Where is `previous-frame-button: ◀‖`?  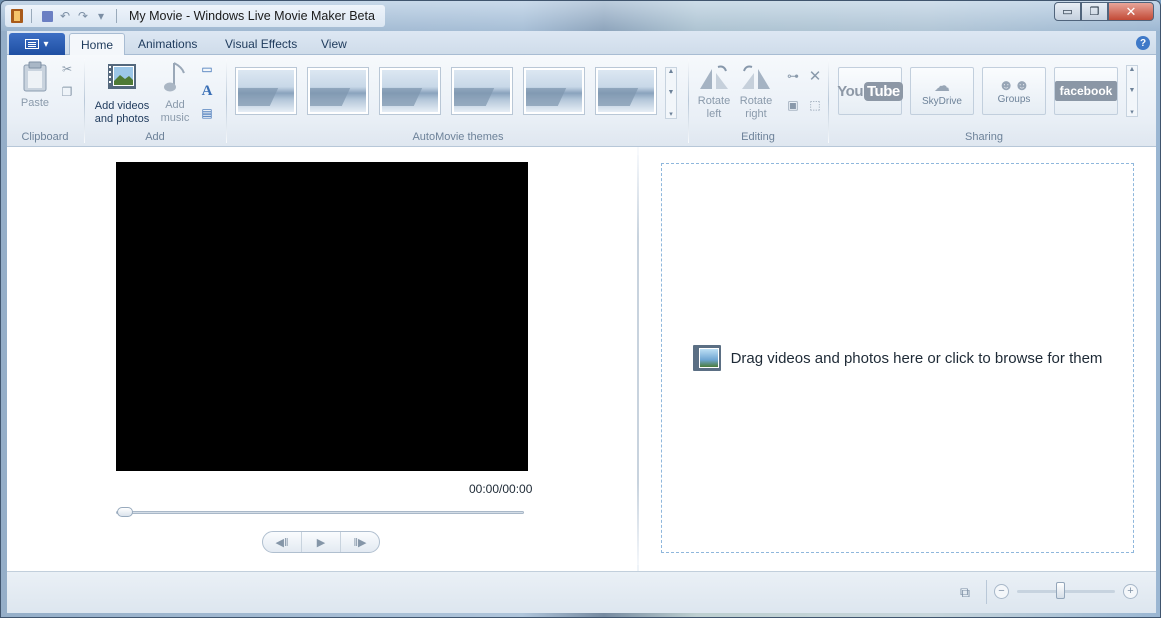 previous-frame-button: ◀‖ is located at coordinates (282, 542).